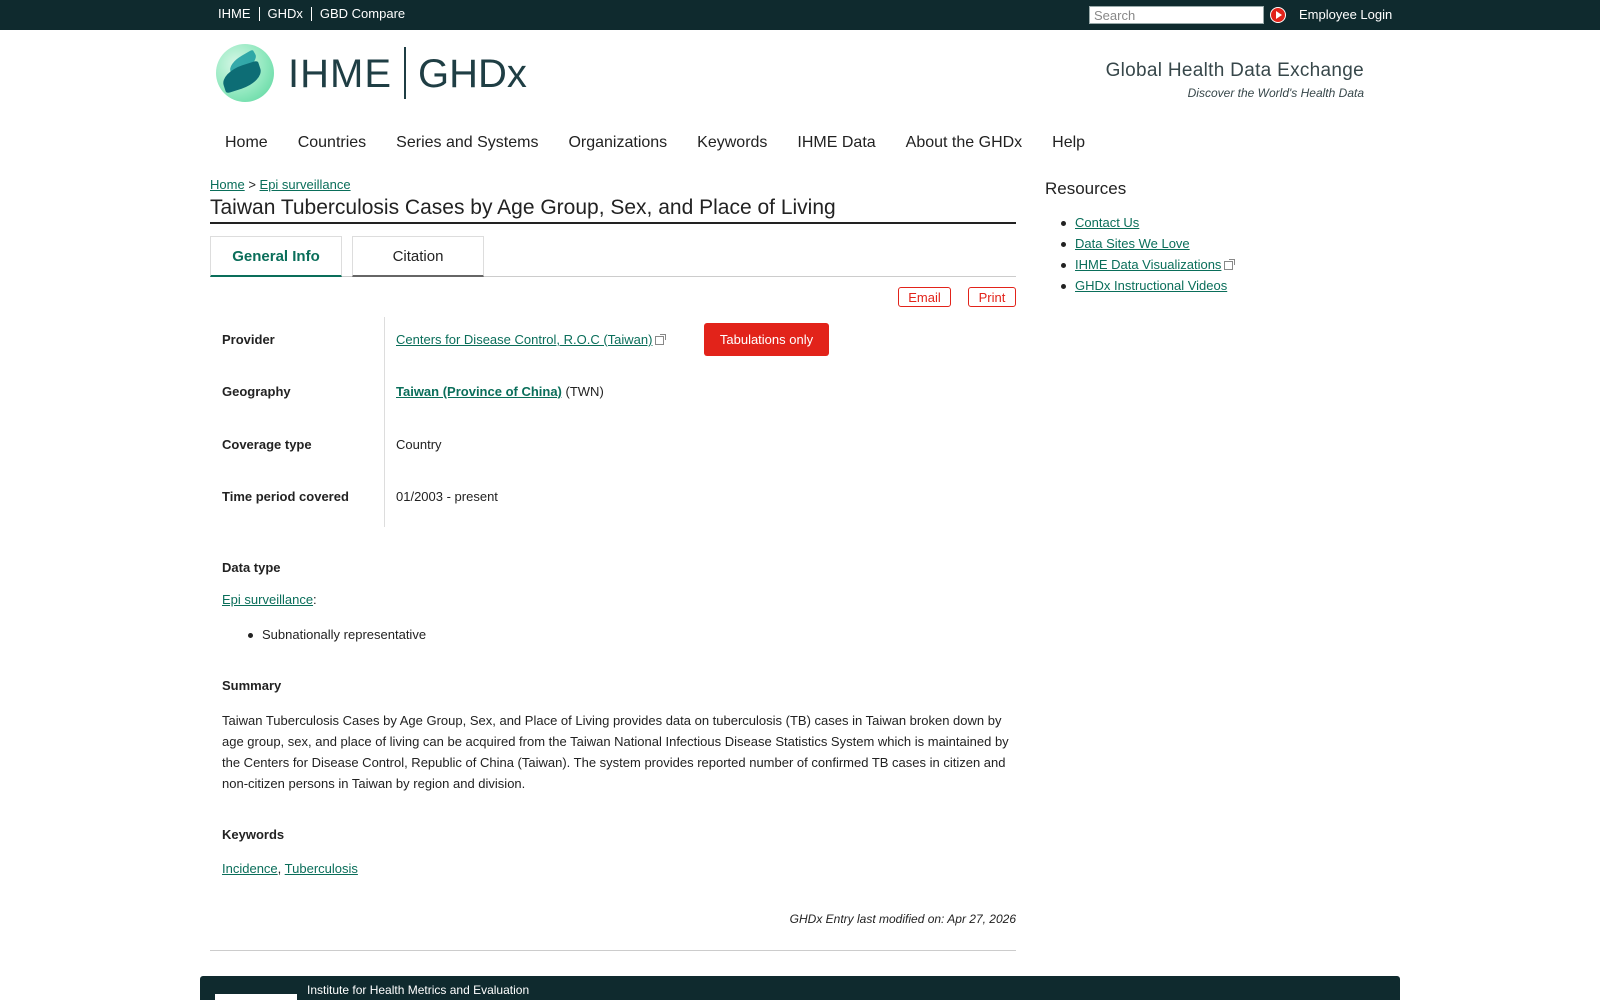 The width and height of the screenshot is (1600, 1000). I want to click on coverage-type-label: Coverage type, so click(267, 444).